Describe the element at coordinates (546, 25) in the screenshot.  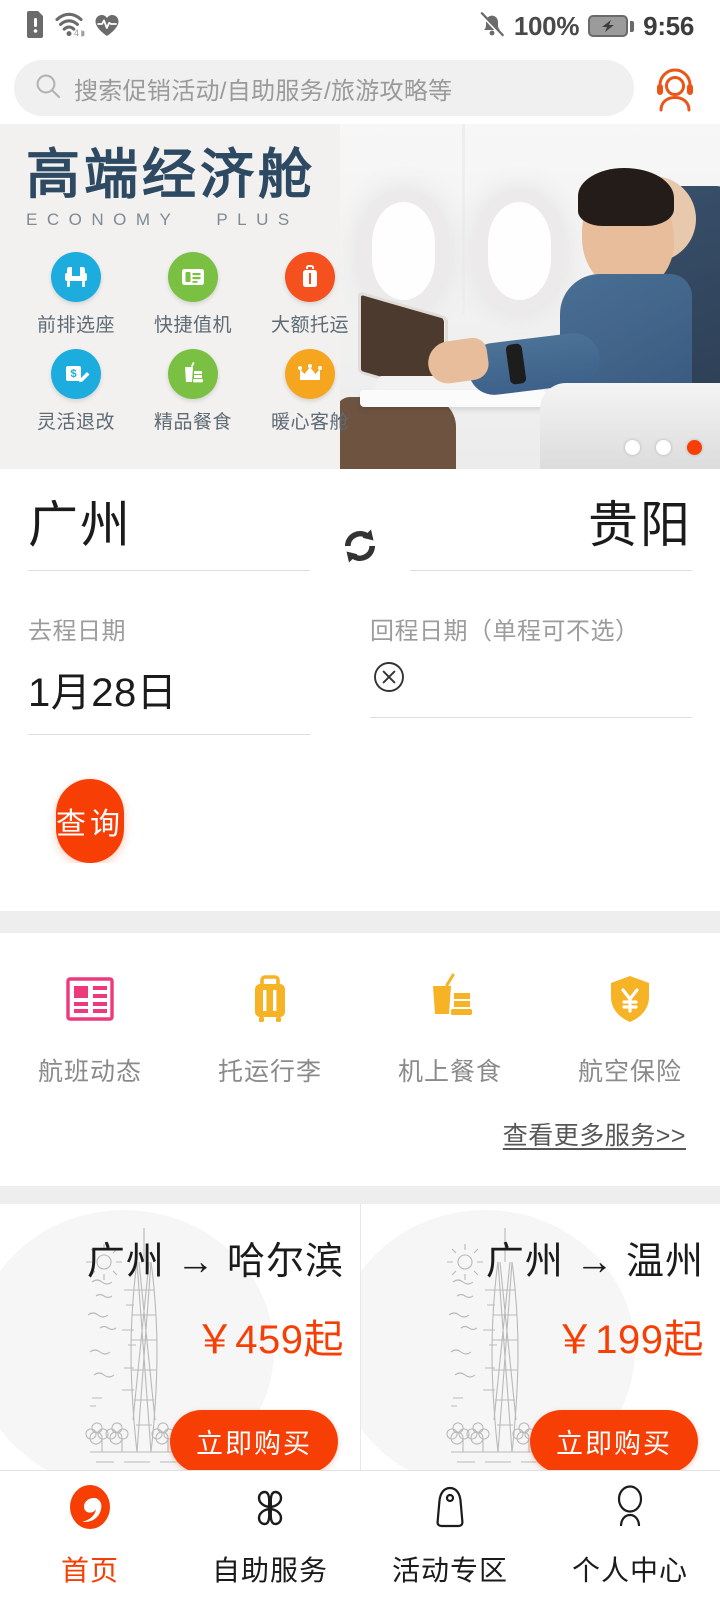
I see `battery-percent: 100%` at that location.